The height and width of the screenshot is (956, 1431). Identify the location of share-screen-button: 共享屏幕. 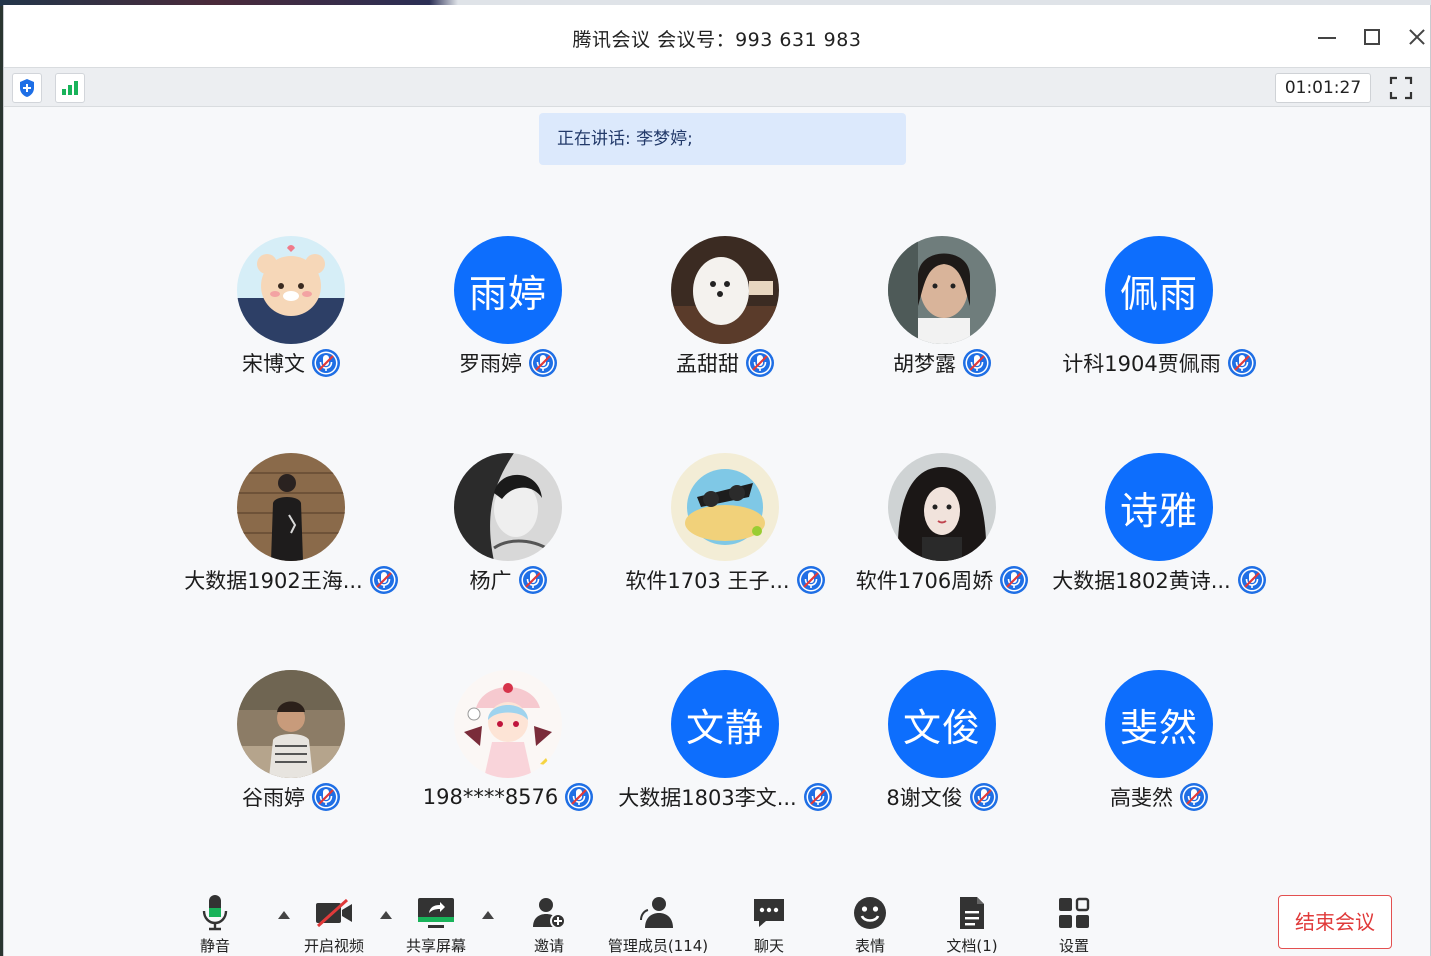
(436, 924).